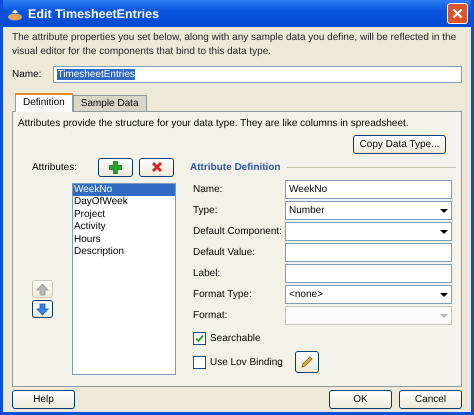 Image resolution: width=474 pixels, height=415 pixels. I want to click on field-label: Default Component:, so click(238, 231).